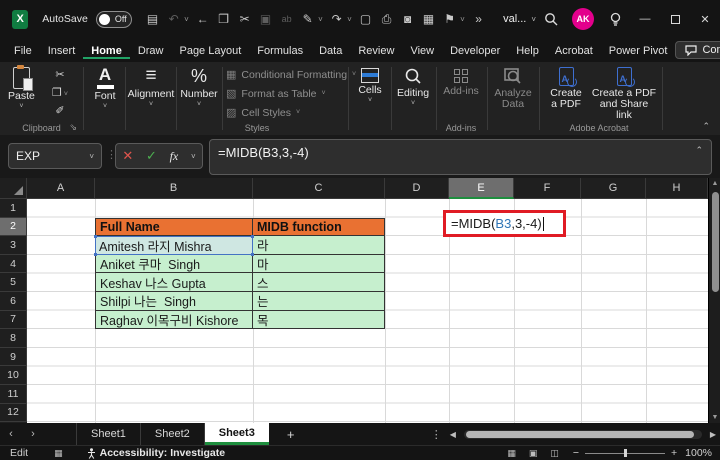 The image size is (720, 460). Describe the element at coordinates (223, 19) in the screenshot. I see `copy-icon: ❐` at that location.